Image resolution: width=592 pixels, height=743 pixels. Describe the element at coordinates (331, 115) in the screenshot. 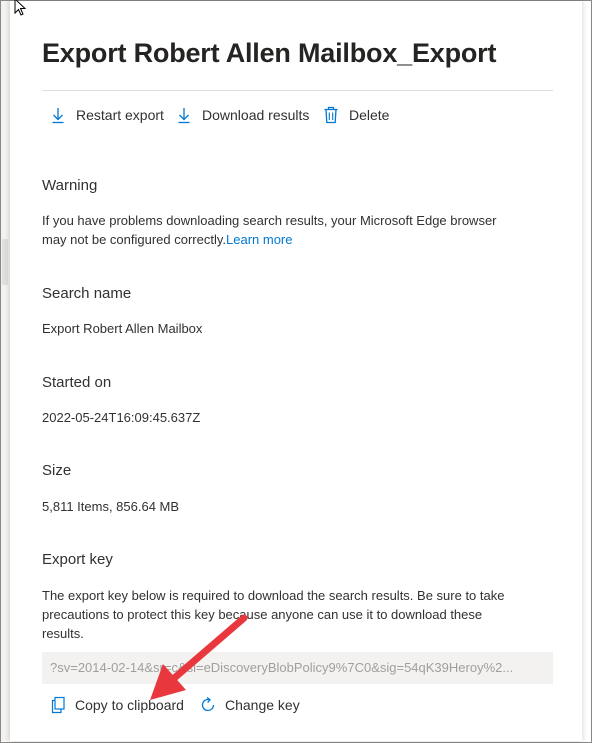

I see `trash-icon` at that location.